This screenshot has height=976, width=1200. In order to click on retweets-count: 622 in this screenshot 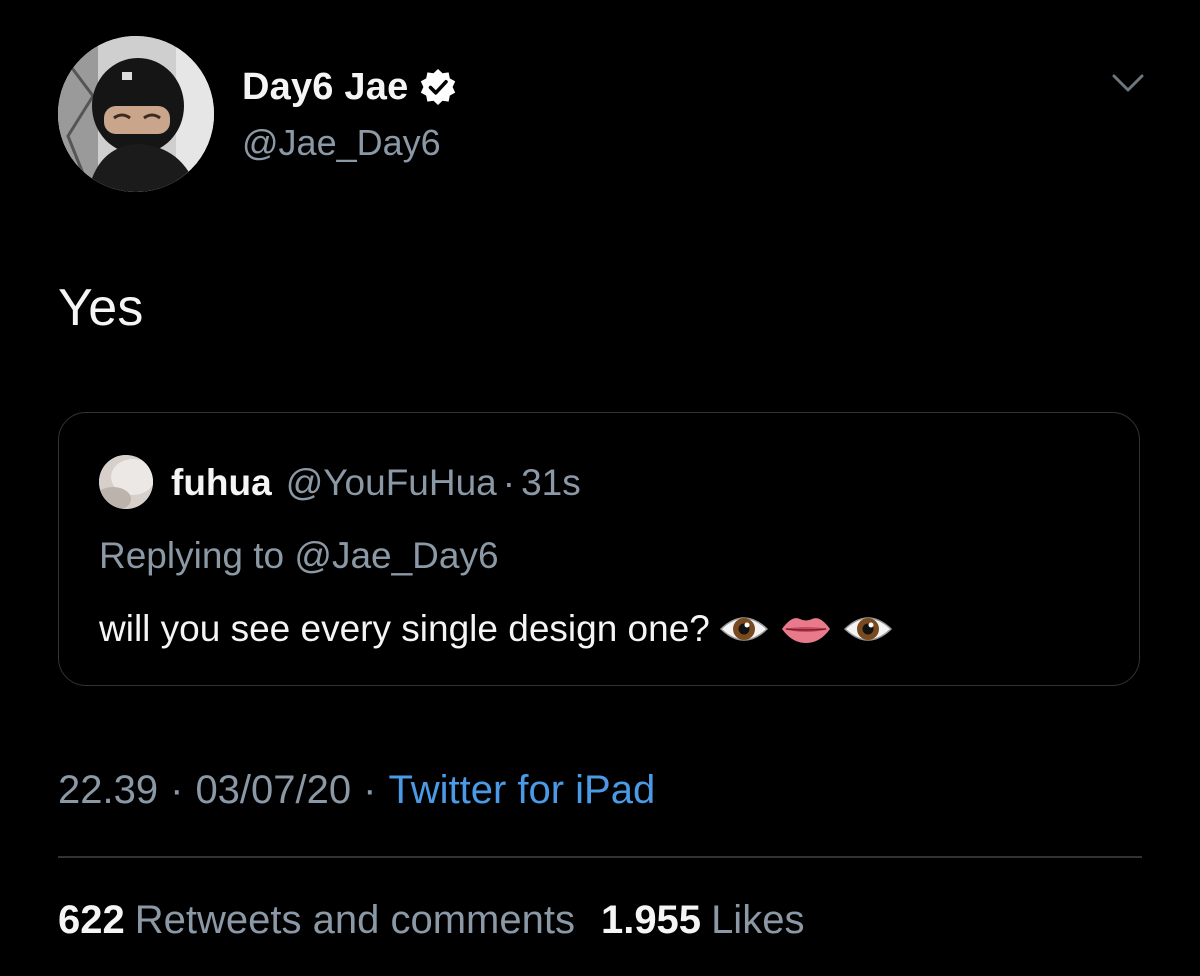, I will do `click(91, 920)`.